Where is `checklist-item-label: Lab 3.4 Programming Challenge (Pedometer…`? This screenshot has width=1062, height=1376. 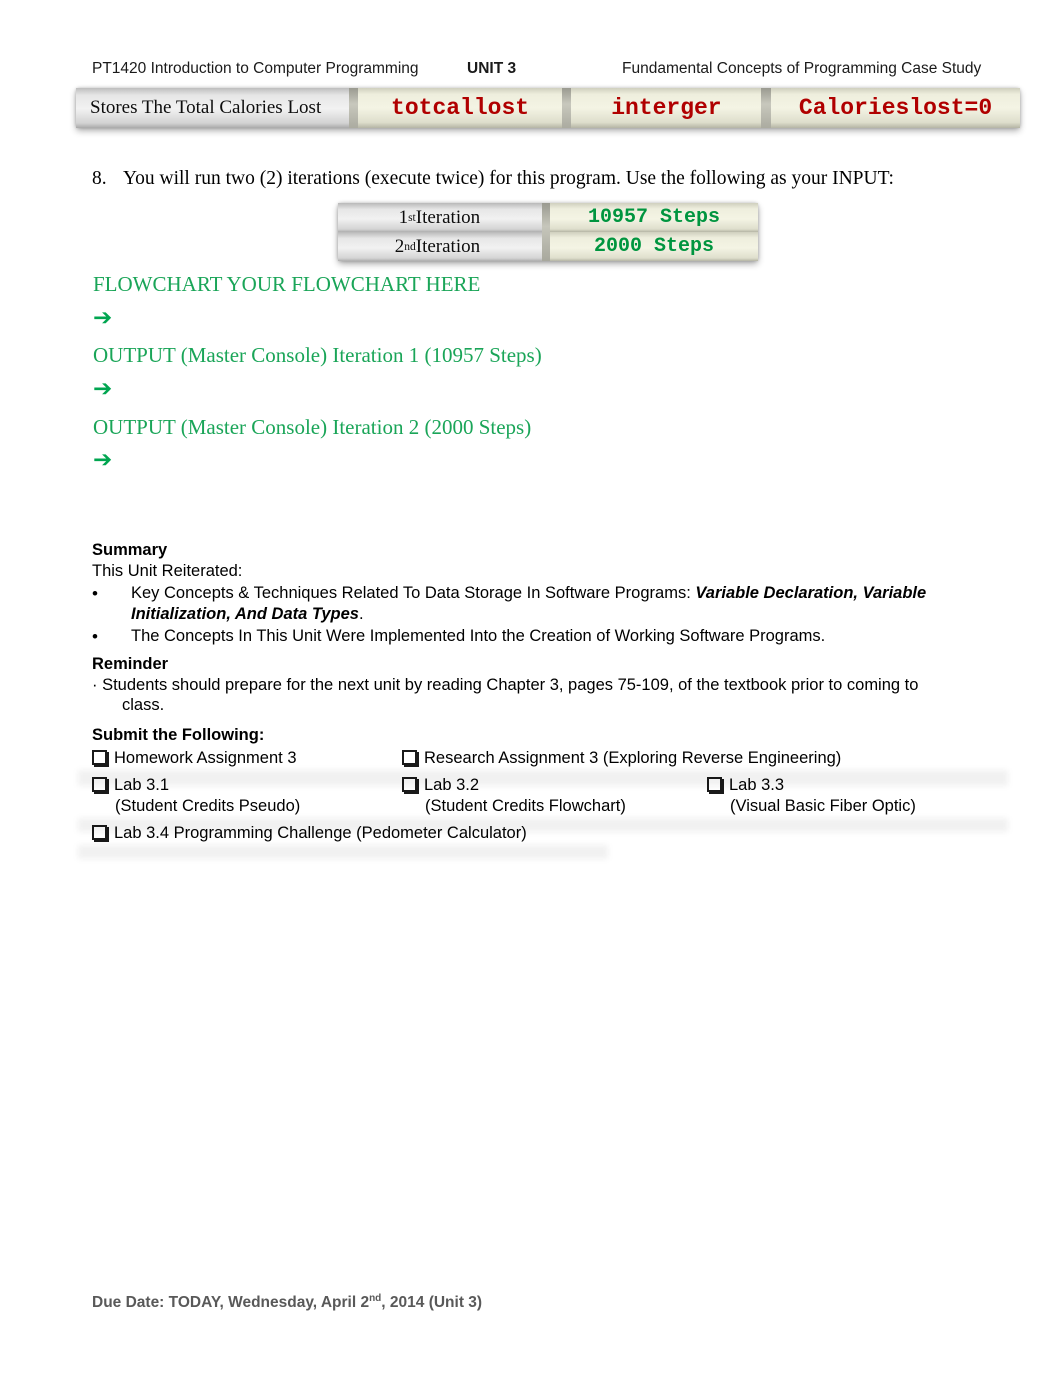
checklist-item-label: Lab 3.4 Programming Challenge (Pedometer… is located at coordinates (320, 833).